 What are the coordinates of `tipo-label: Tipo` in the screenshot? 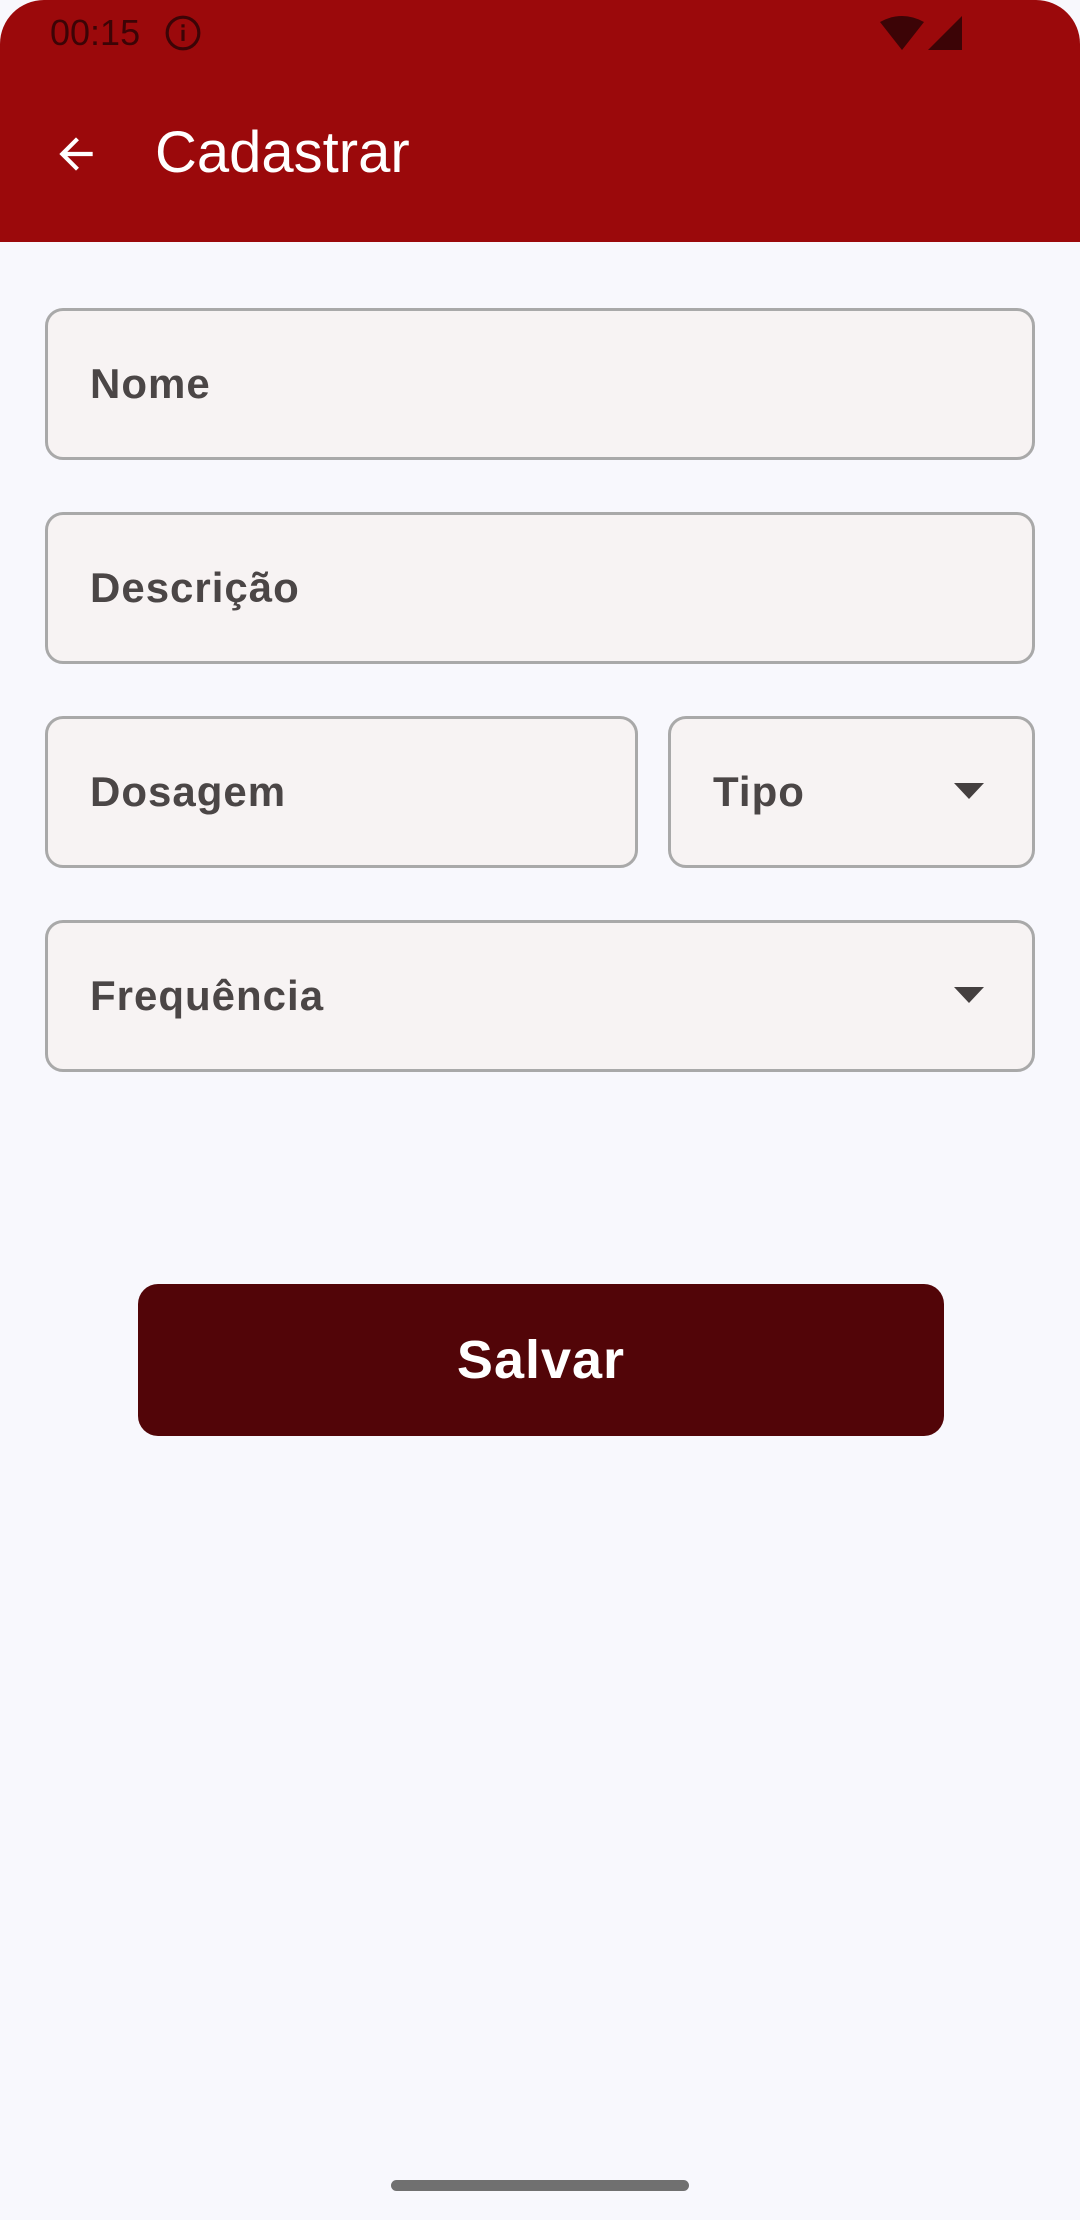 It's located at (759, 791).